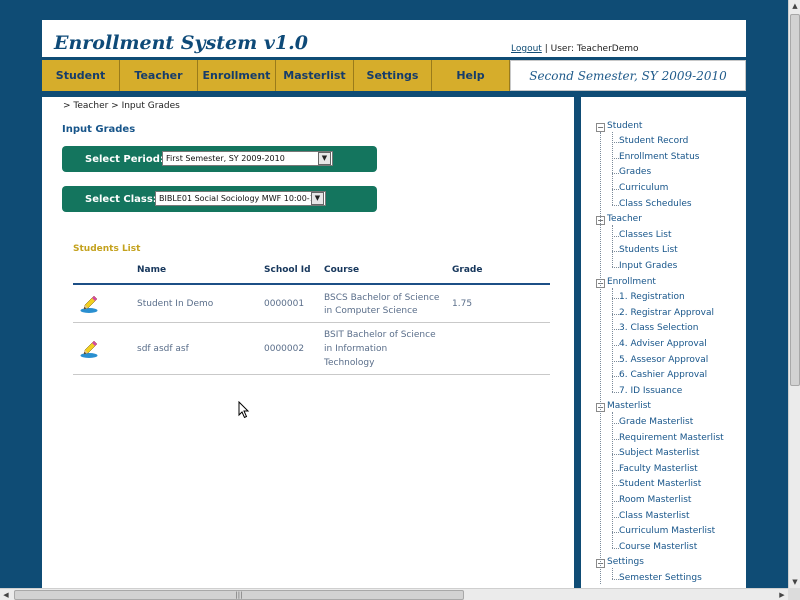 This screenshot has height=600, width=800. I want to click on sidebar-item-enrollment-status: Enrollment Status, so click(659, 157).